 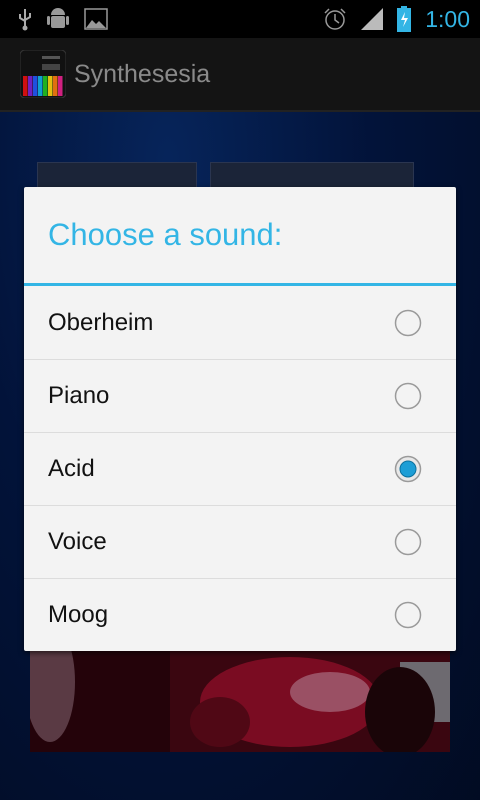 What do you see at coordinates (372, 19) in the screenshot?
I see `signal-icon` at bounding box center [372, 19].